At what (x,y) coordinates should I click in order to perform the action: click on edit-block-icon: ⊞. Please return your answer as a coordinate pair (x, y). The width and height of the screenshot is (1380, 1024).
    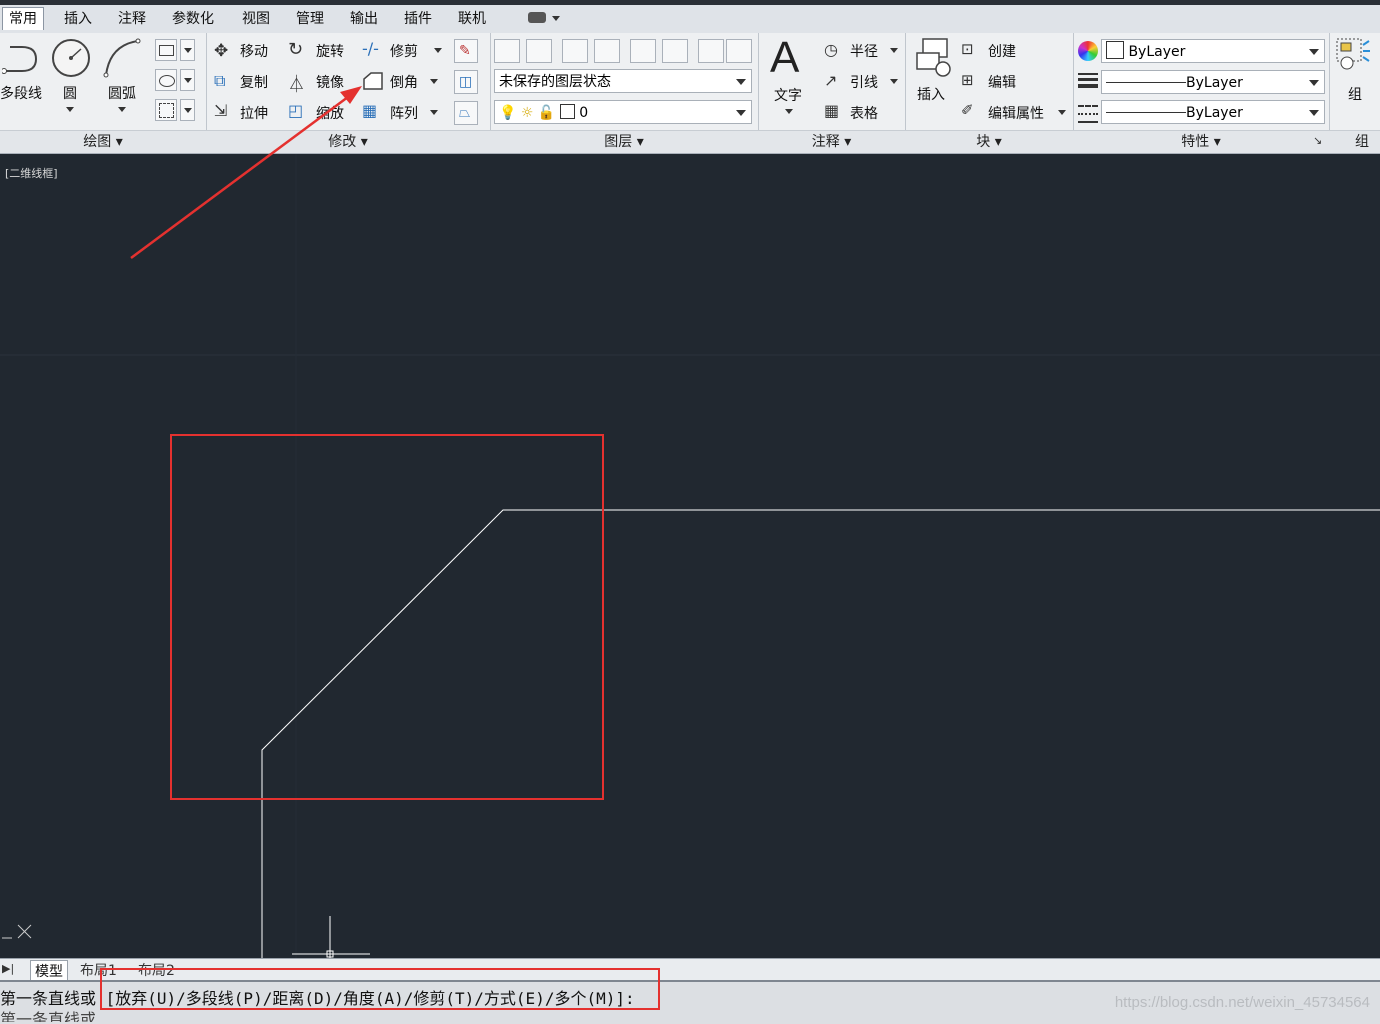
    Looking at the image, I should click on (967, 80).